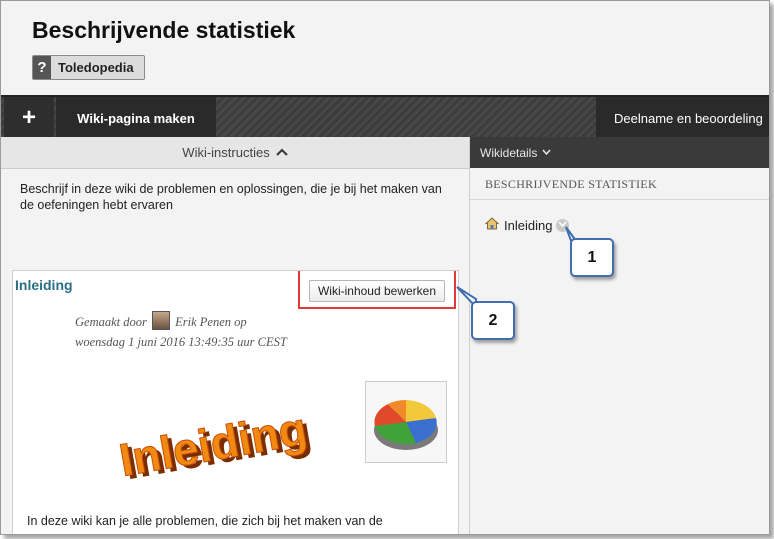 This screenshot has height=539, width=774. I want to click on wiki-page-link-inleiding: Inleiding, so click(527, 225).